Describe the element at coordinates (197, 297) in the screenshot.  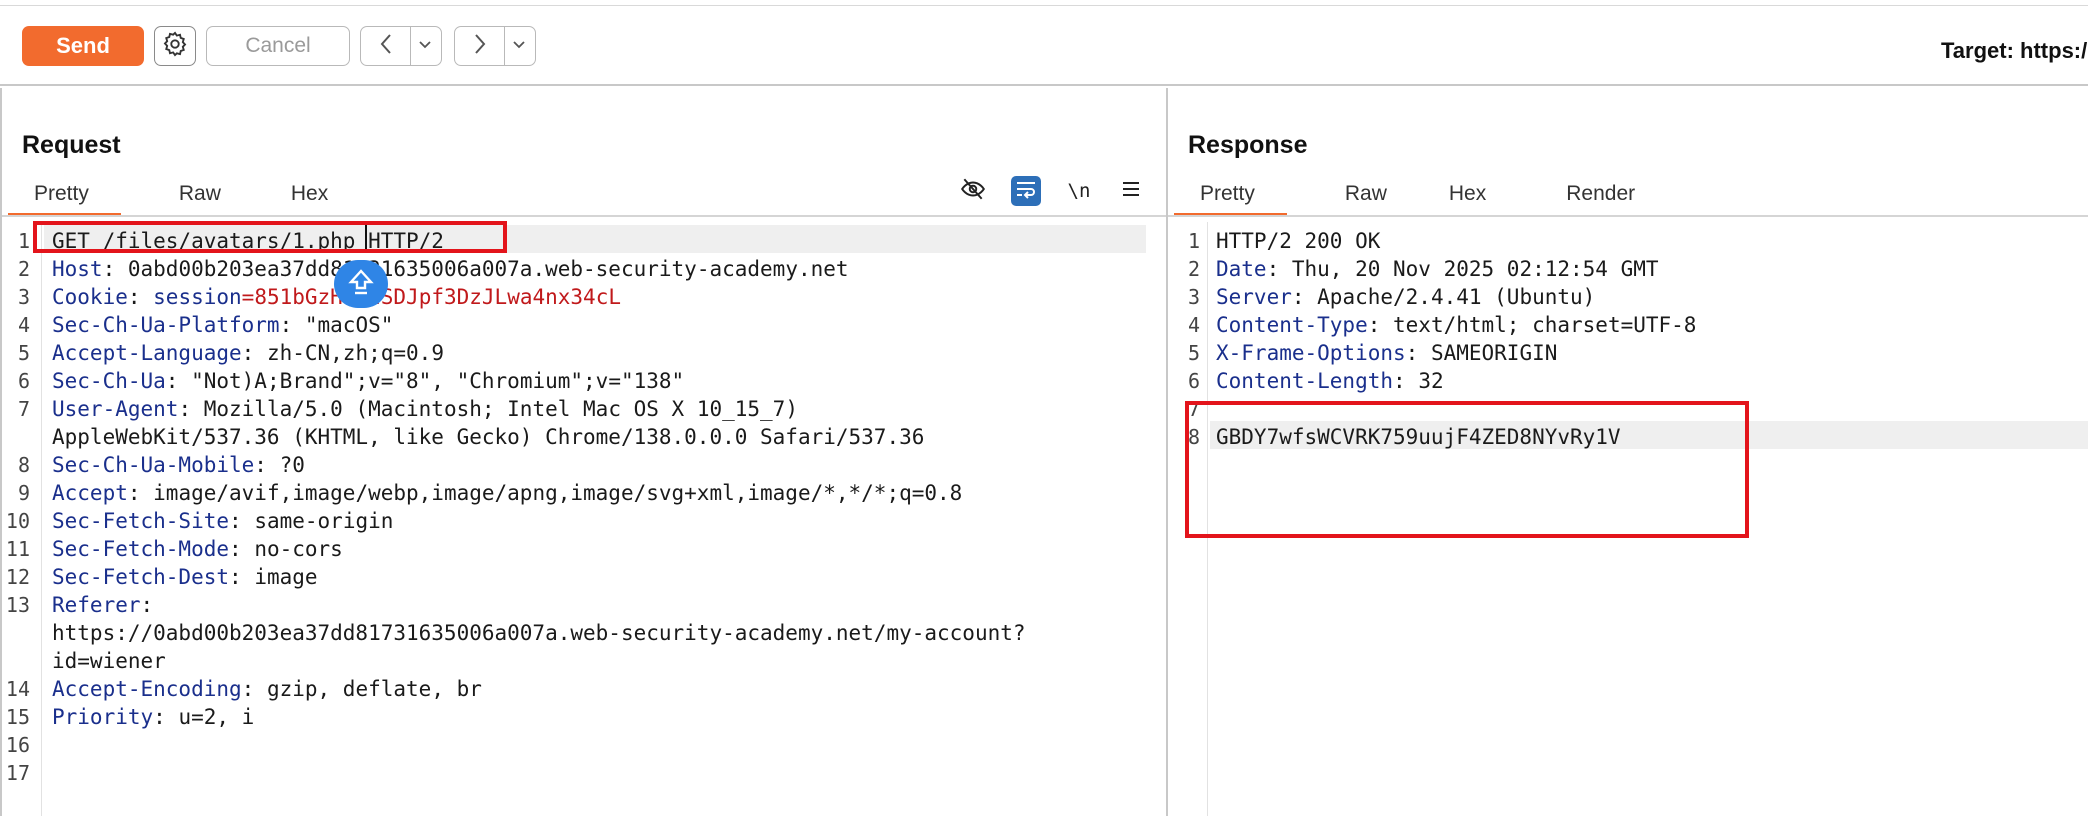
I see `cookie-name: session` at that location.